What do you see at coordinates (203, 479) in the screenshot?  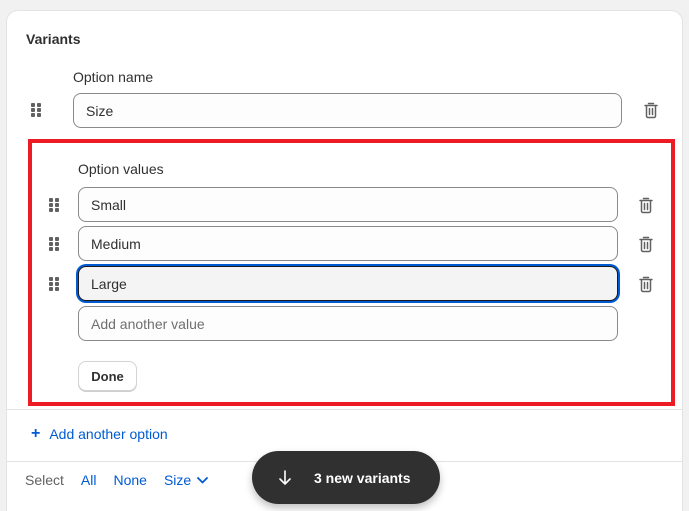 I see `chevron-down-icon` at bounding box center [203, 479].